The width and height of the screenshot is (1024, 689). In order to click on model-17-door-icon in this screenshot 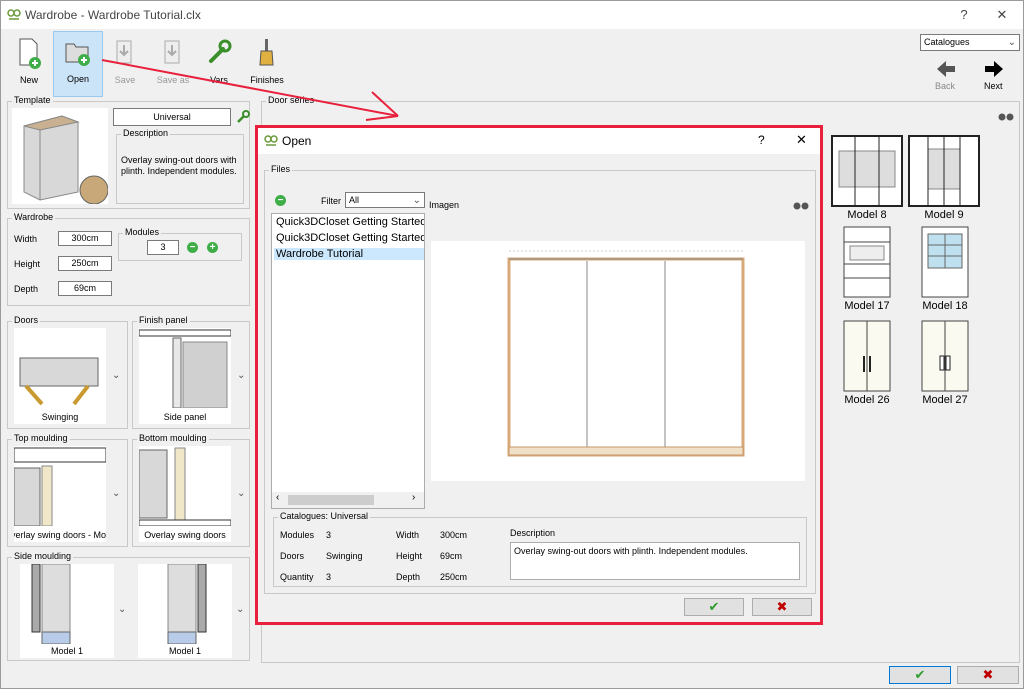, I will do `click(867, 262)`.